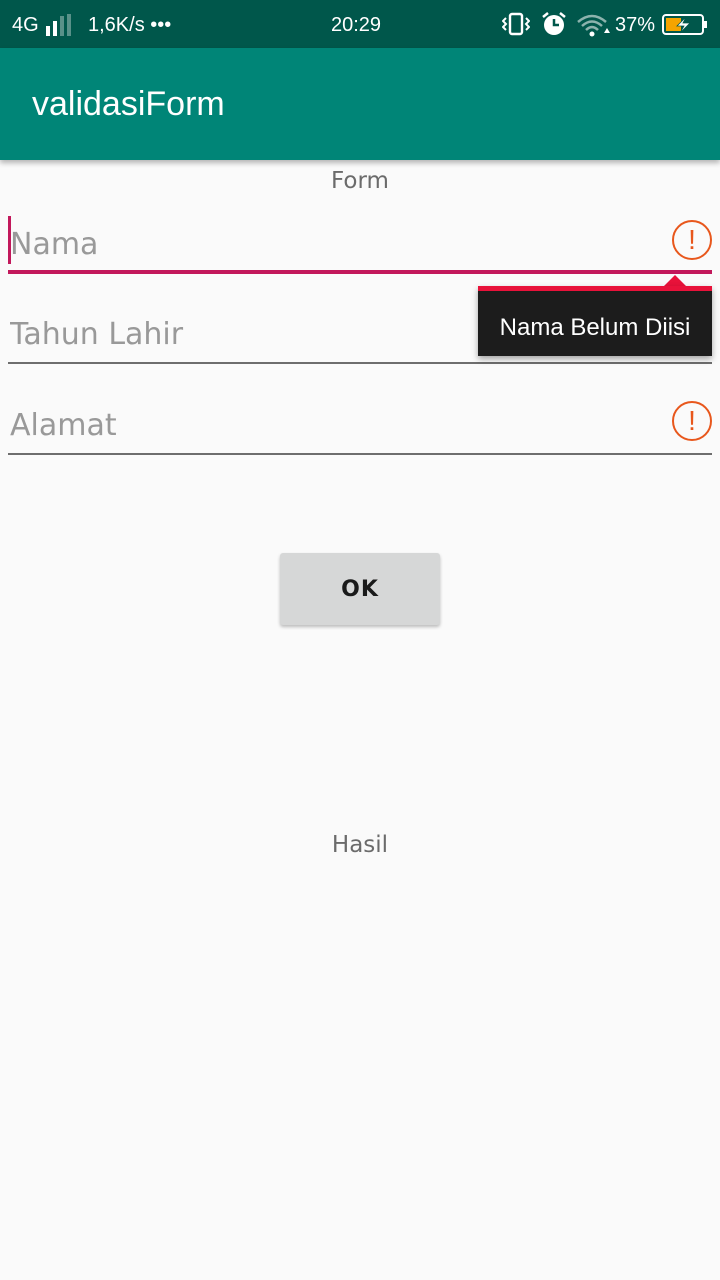  What do you see at coordinates (360, 845) in the screenshot?
I see `result-label: Hasil` at bounding box center [360, 845].